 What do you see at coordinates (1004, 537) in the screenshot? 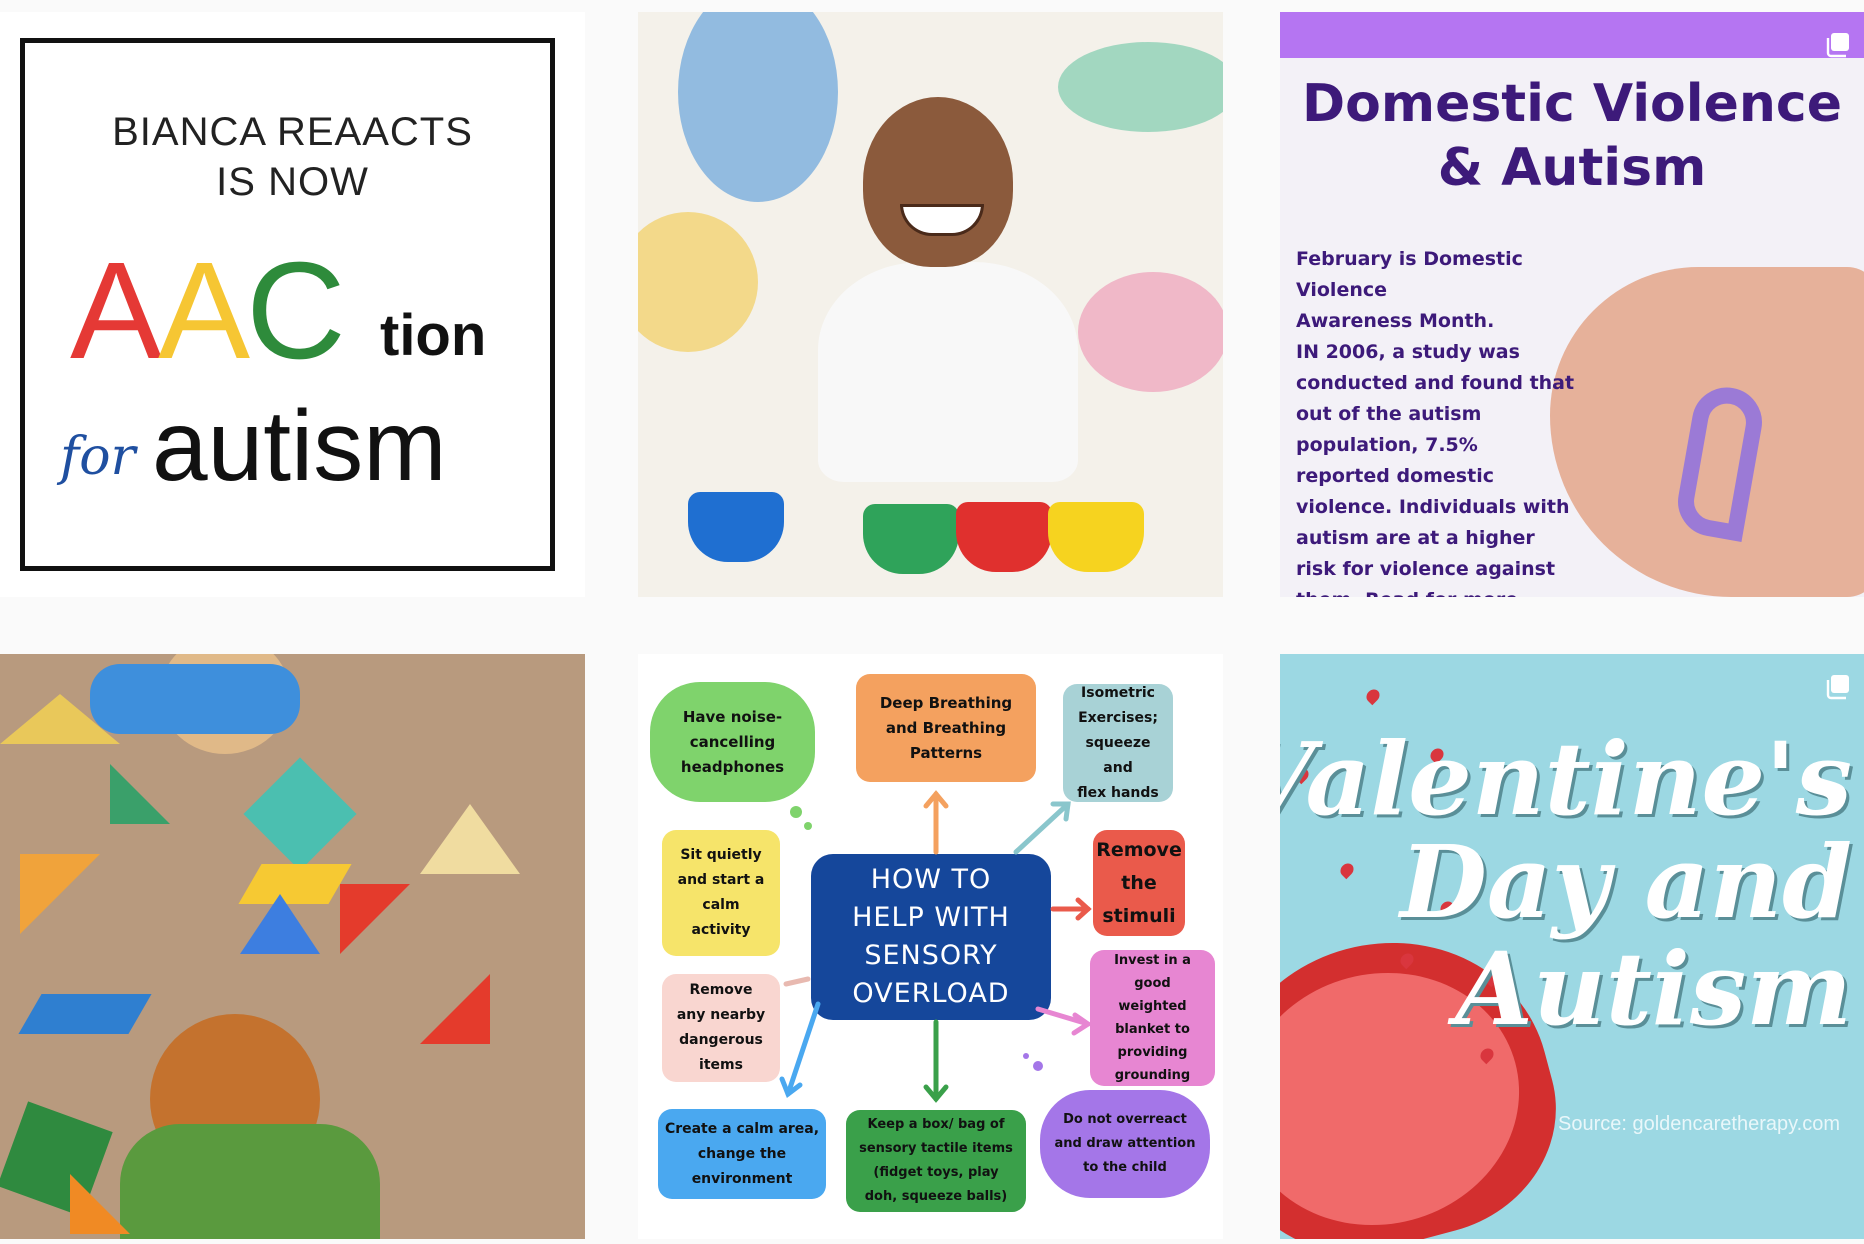
I see `paint-cup-red` at bounding box center [1004, 537].